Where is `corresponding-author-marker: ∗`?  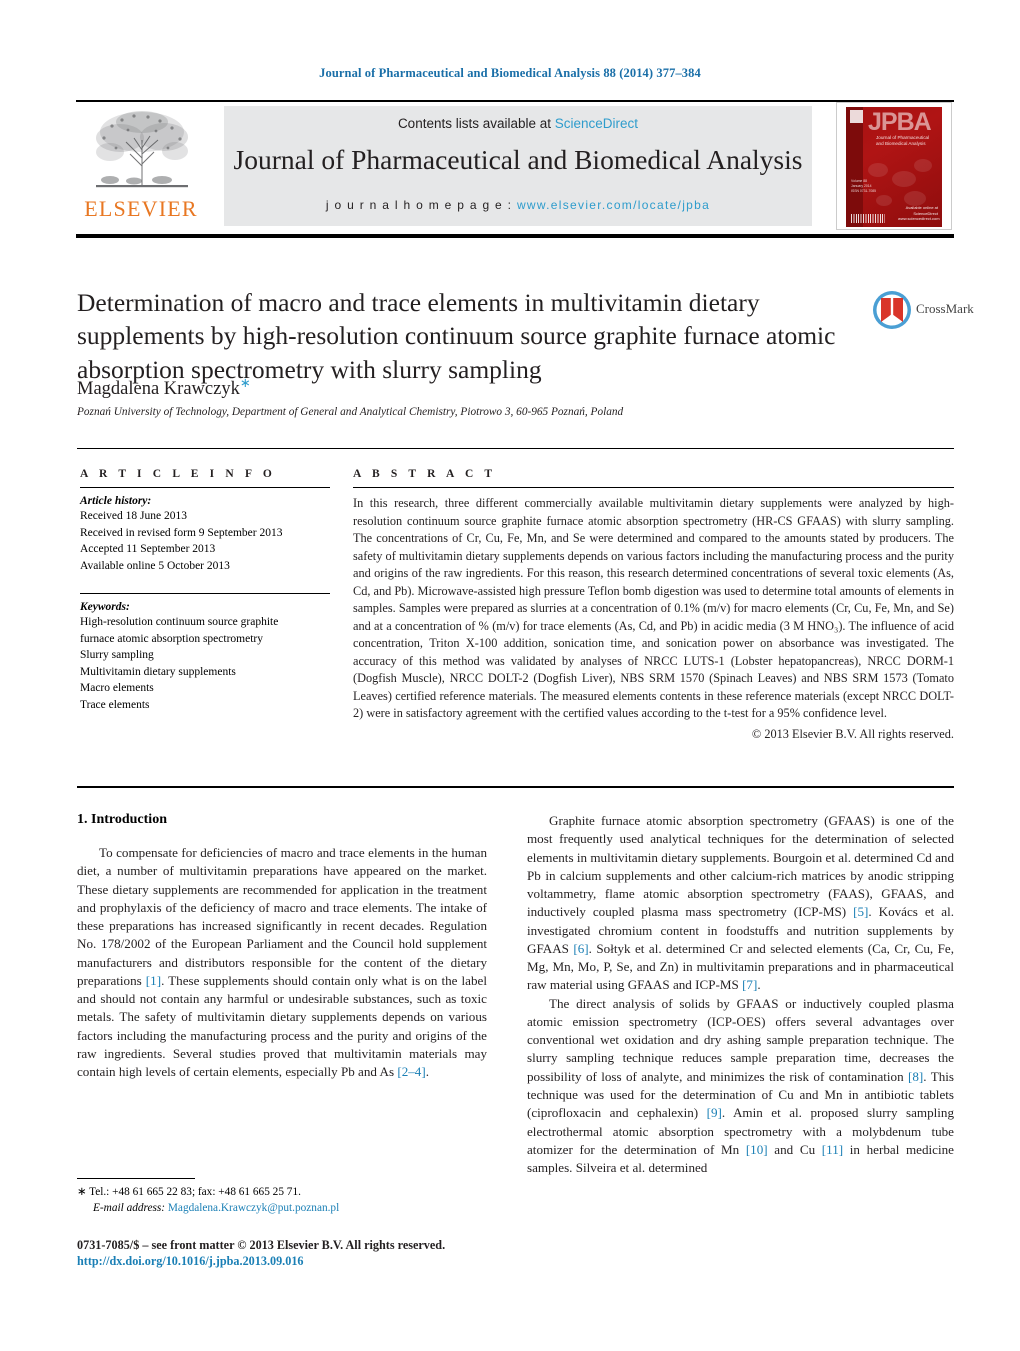
corresponding-author-marker: ∗ is located at coordinates (245, 382).